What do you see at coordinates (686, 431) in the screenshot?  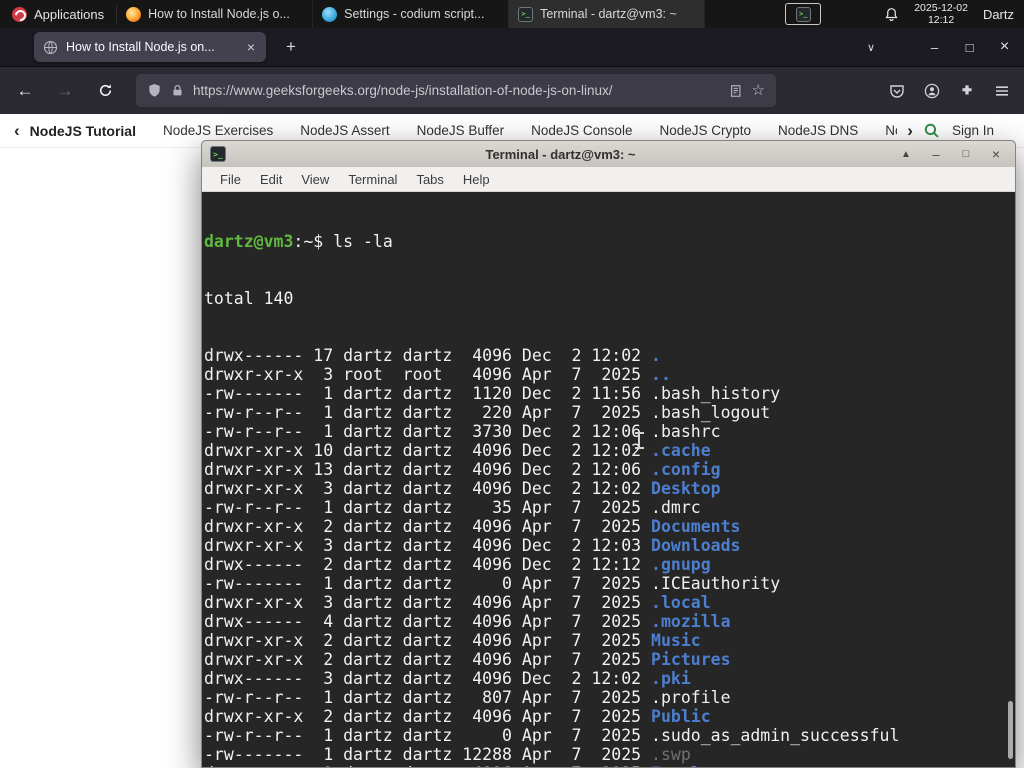 I see `file-name: .bashrc` at bounding box center [686, 431].